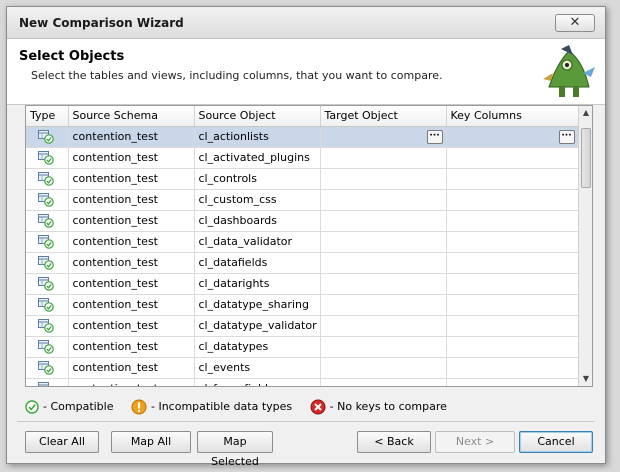  Describe the element at coordinates (586, 158) in the screenshot. I see `scrollbar-thumb` at that location.